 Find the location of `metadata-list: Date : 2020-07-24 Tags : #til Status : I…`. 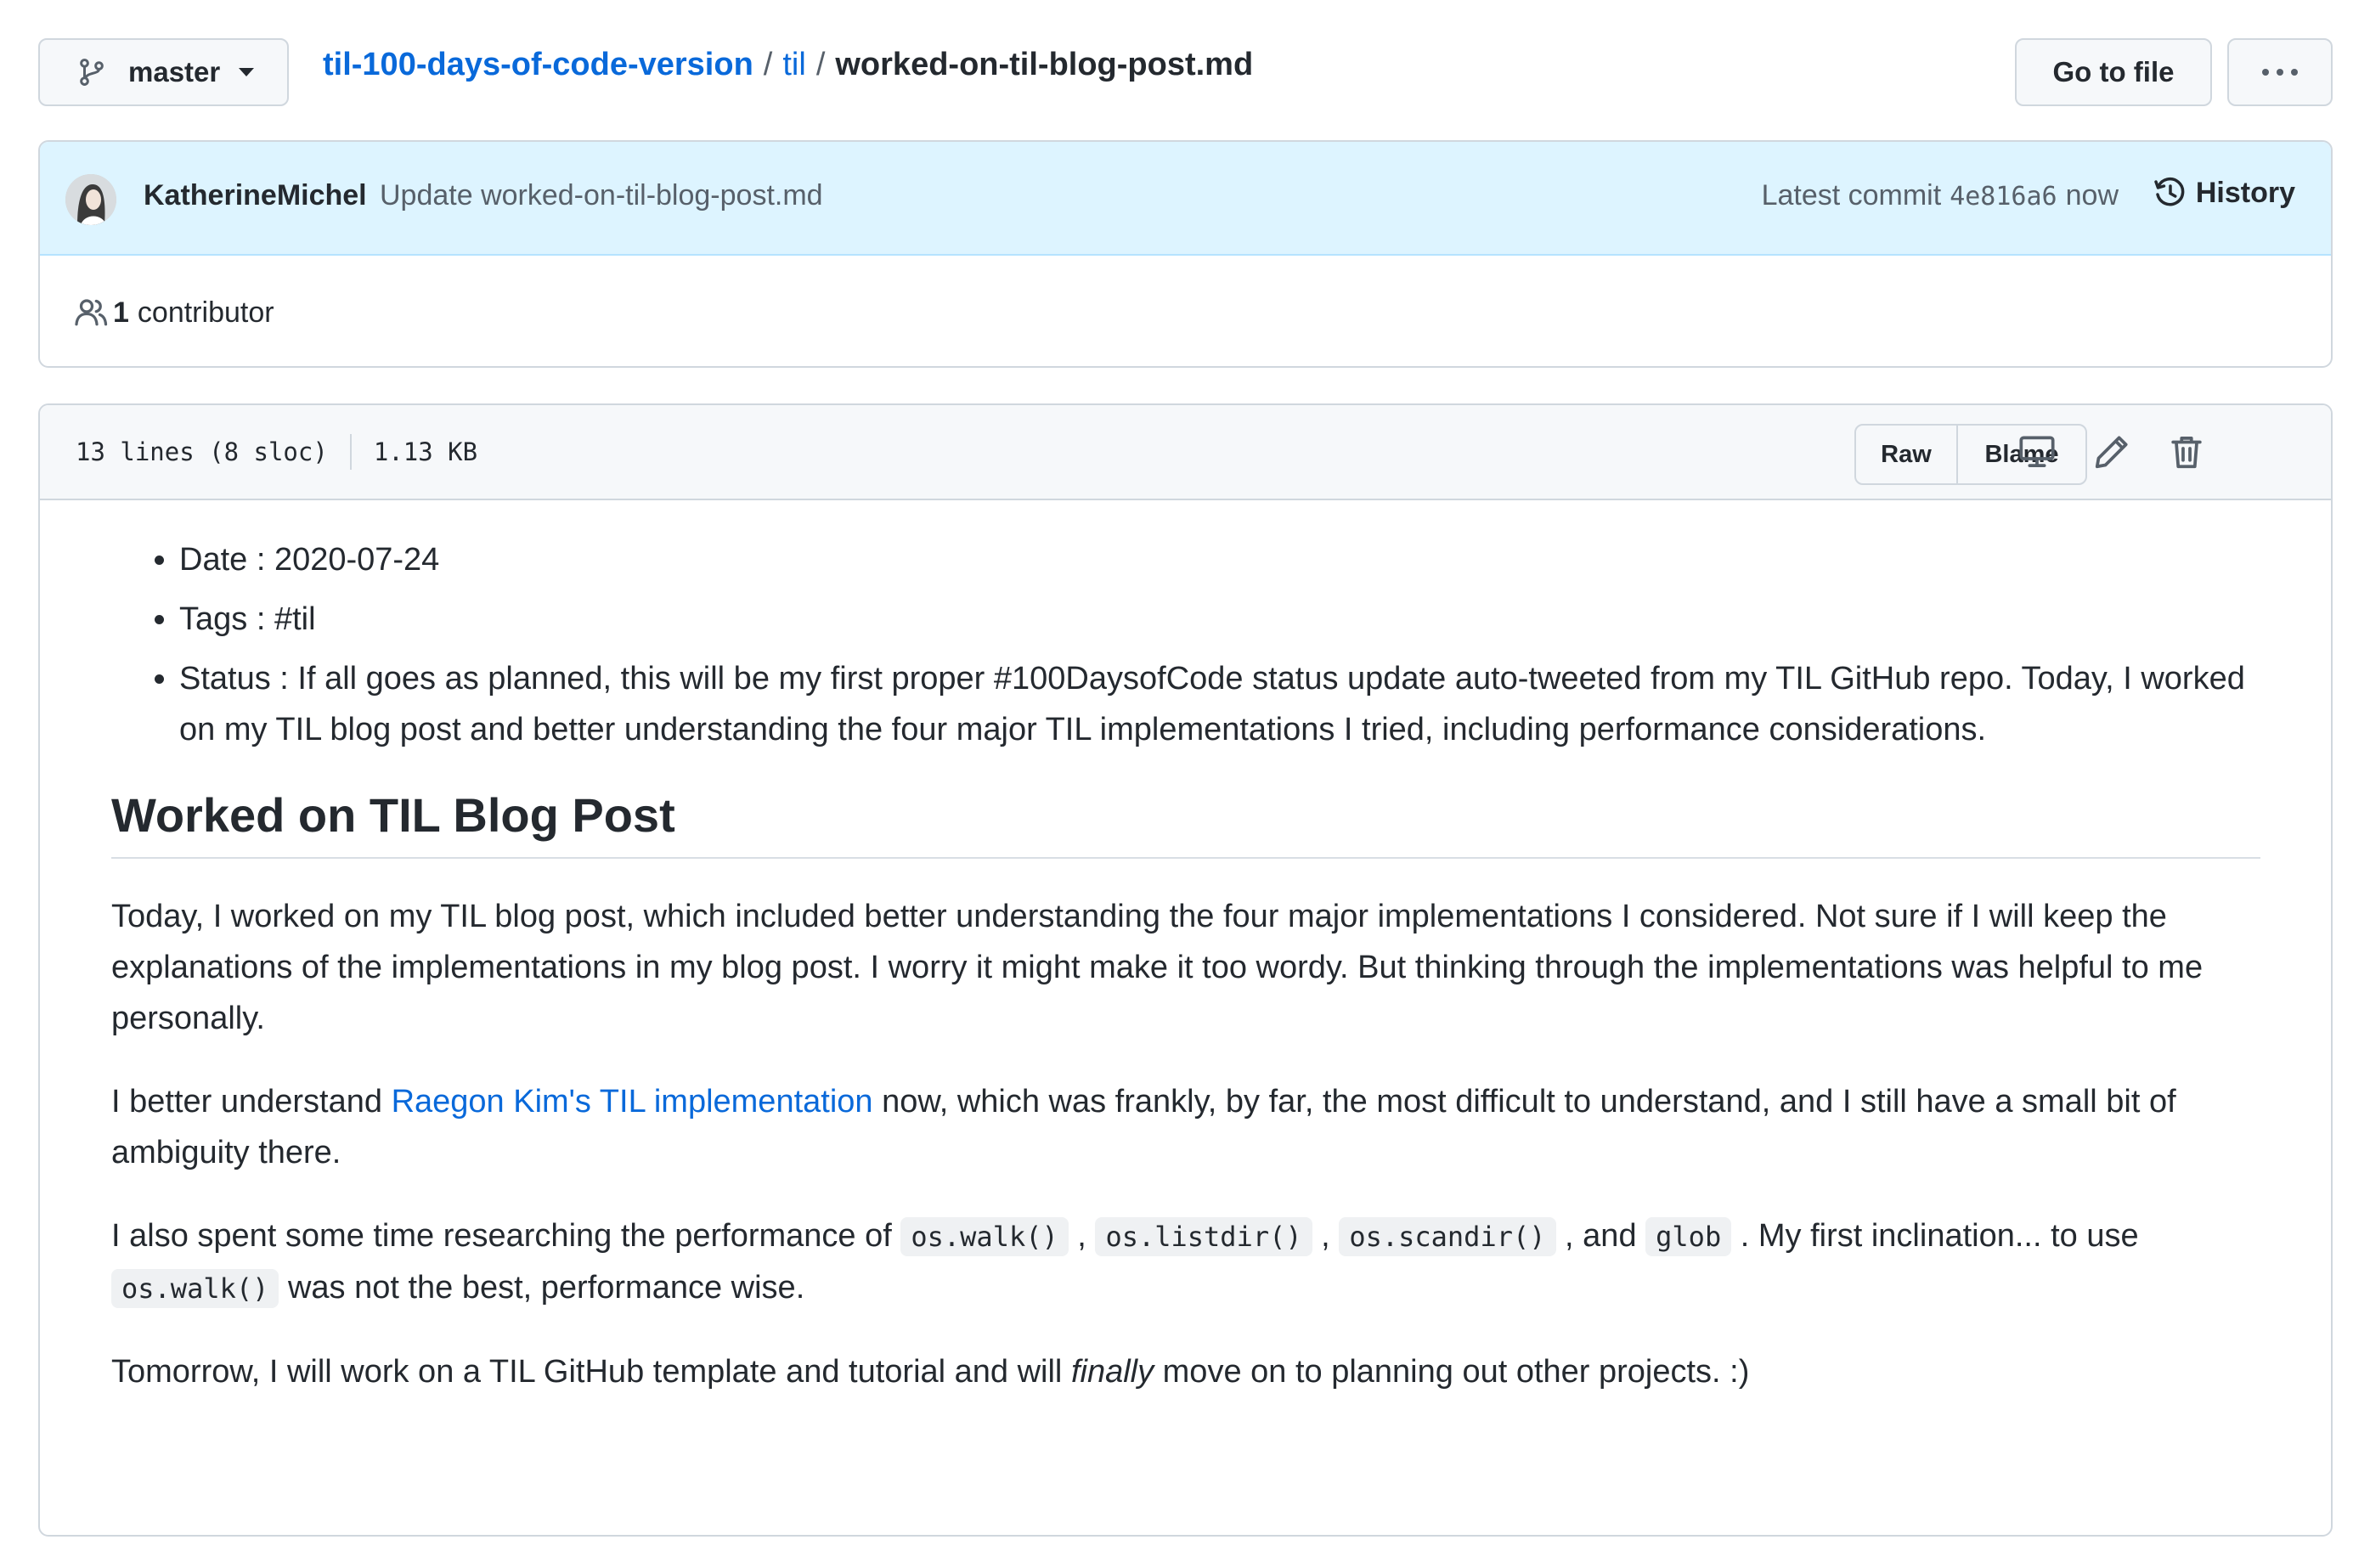

metadata-list: Date : 2020-07-24 Tags : #til Status : I… is located at coordinates (1185, 645).